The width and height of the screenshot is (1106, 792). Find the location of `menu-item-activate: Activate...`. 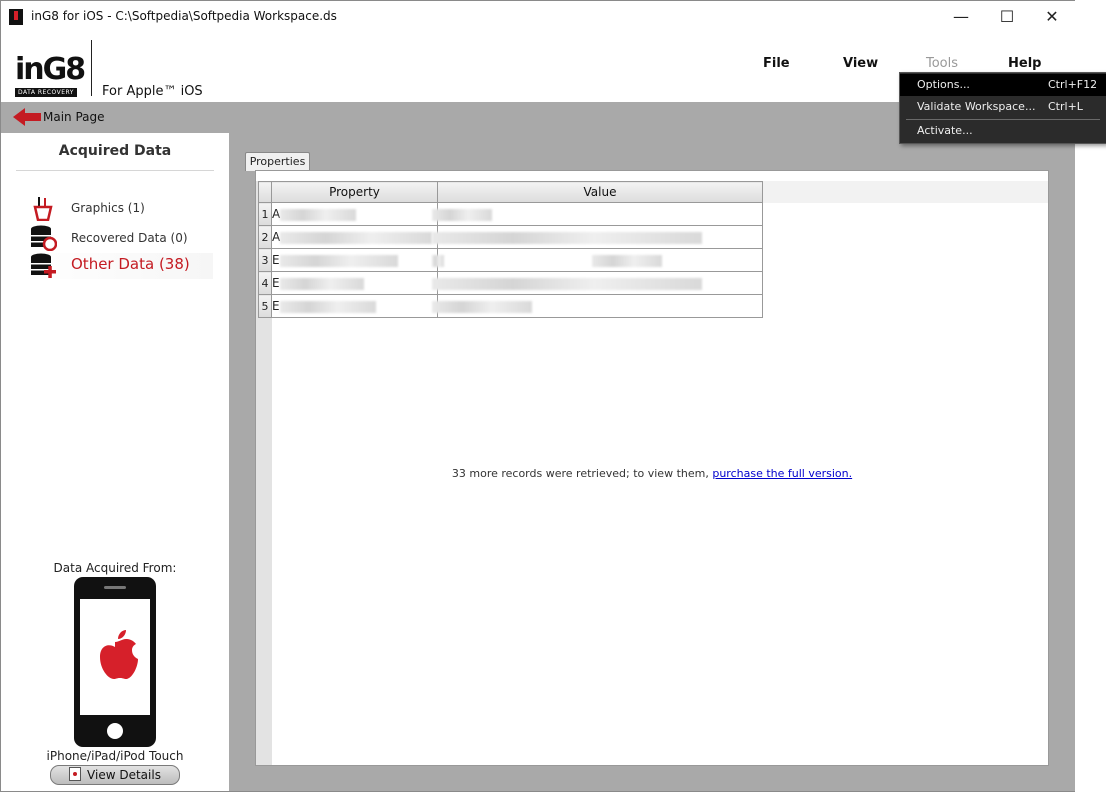

menu-item-activate: Activate... is located at coordinates (1003, 131).